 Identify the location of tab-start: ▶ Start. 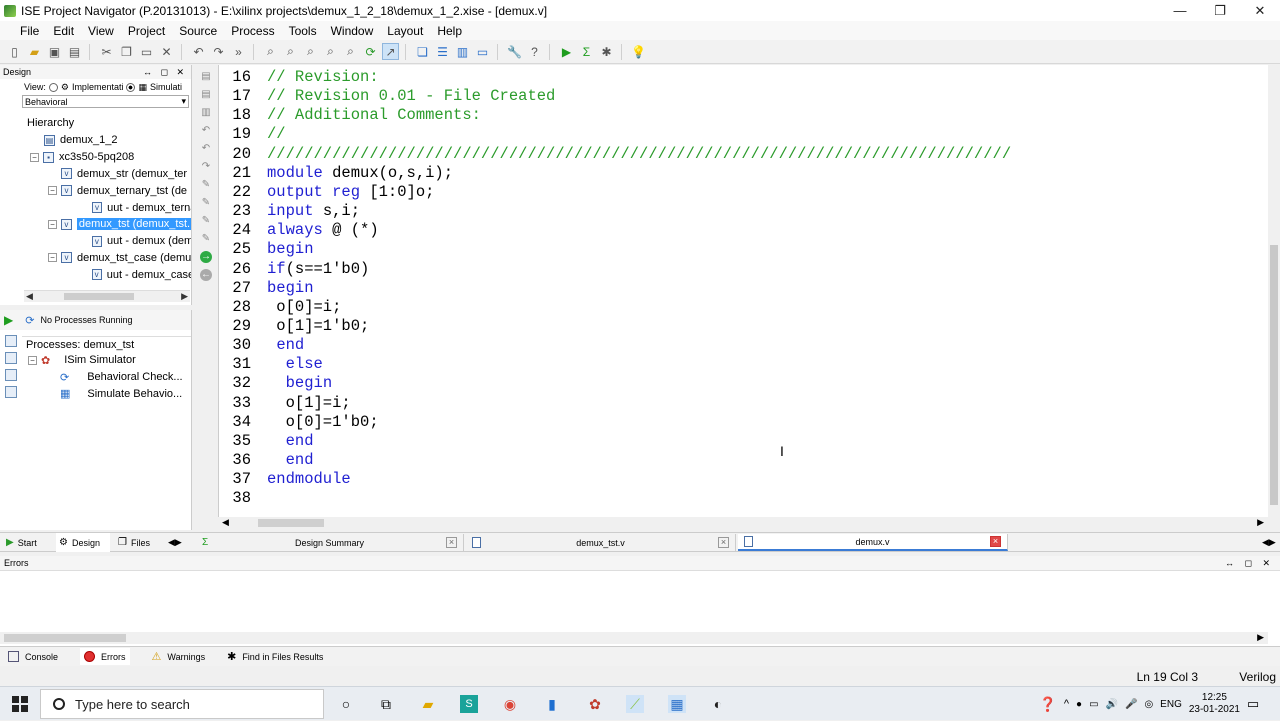
(27, 542).